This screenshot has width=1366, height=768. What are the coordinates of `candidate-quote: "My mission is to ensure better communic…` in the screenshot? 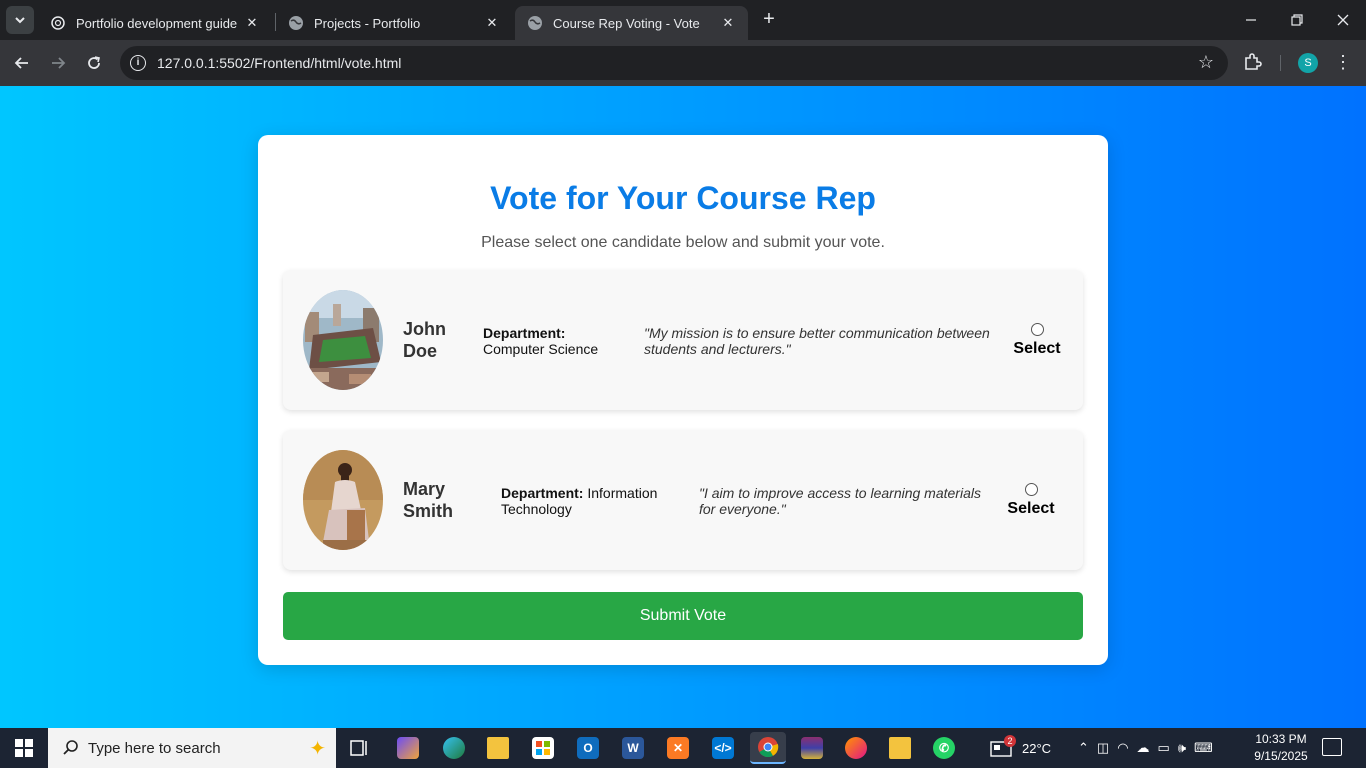 It's located at (817, 341).